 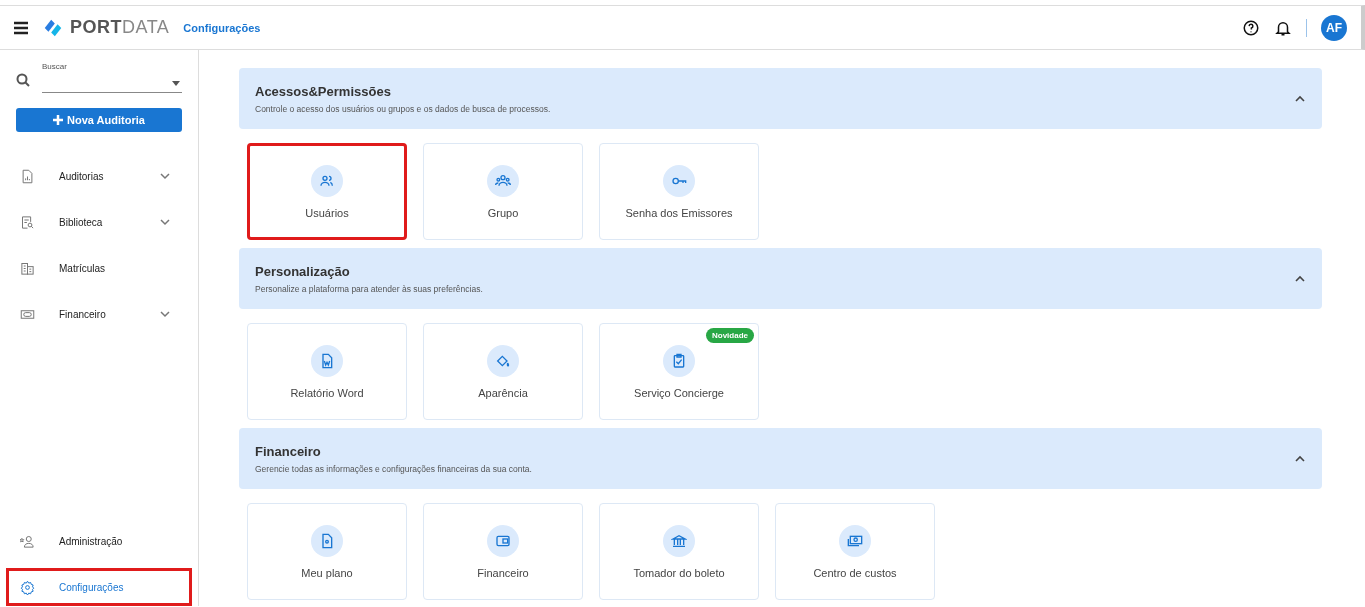 What do you see at coordinates (112, 77) in the screenshot?
I see `search-field: Buscar` at bounding box center [112, 77].